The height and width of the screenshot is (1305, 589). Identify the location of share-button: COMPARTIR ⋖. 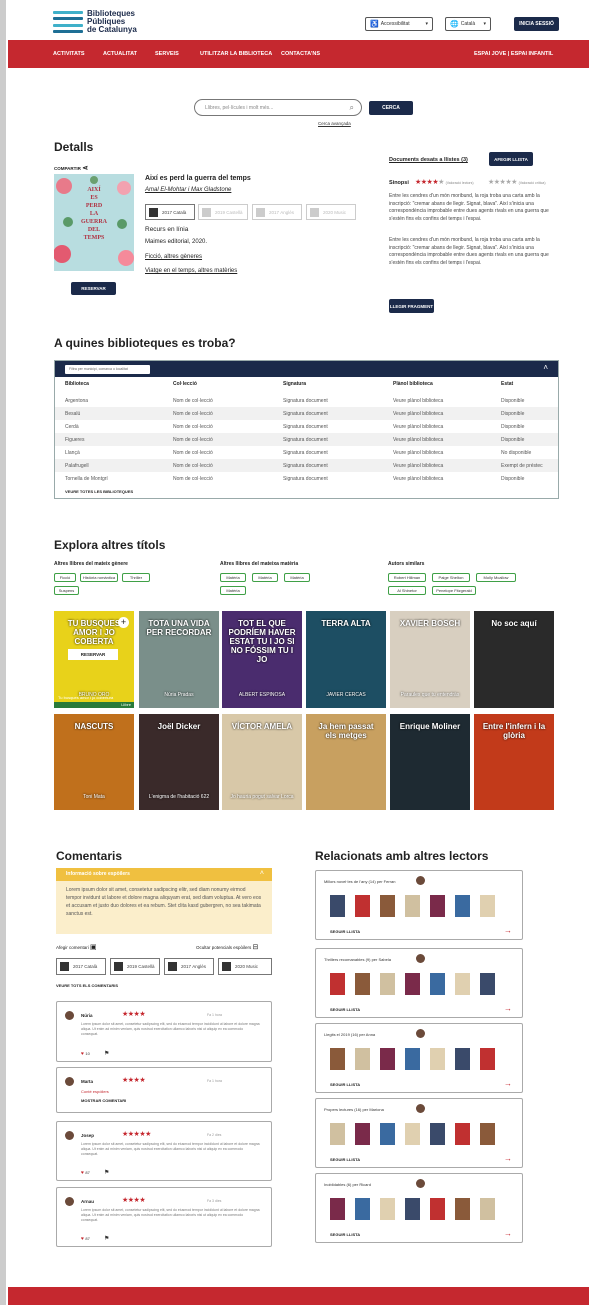
(71, 168).